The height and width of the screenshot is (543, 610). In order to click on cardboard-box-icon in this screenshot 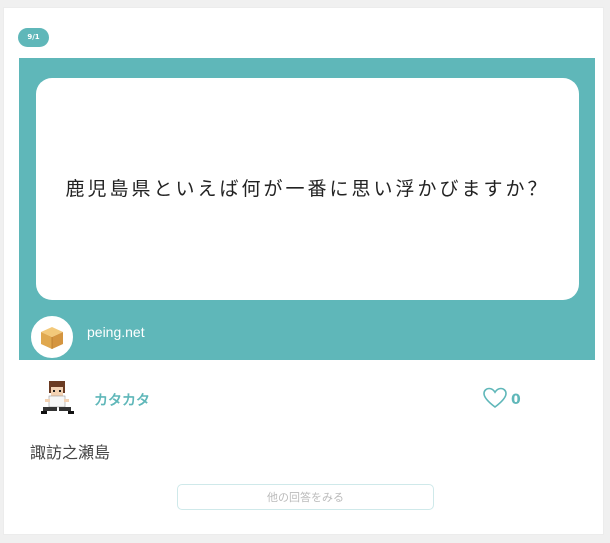, I will do `click(52, 337)`.